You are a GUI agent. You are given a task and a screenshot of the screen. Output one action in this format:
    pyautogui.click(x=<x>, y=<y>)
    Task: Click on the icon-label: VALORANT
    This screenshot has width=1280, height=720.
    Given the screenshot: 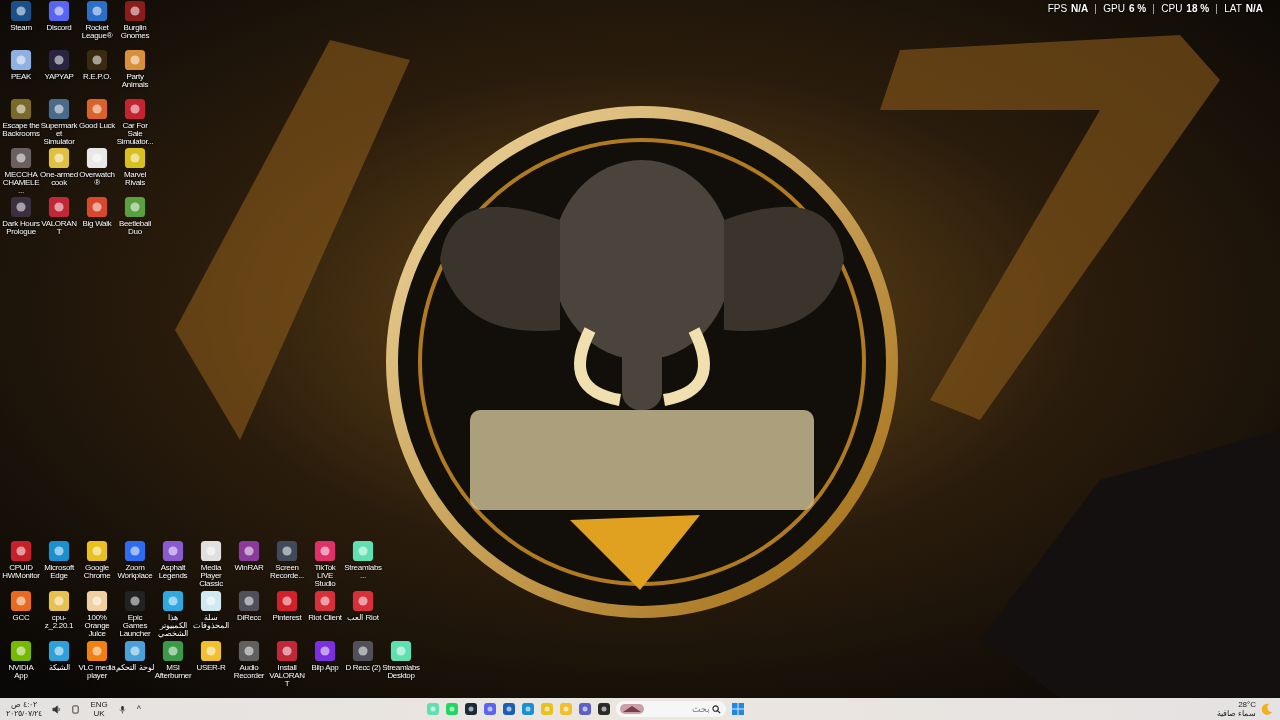 What is the action you would take?
    pyautogui.click(x=59, y=228)
    